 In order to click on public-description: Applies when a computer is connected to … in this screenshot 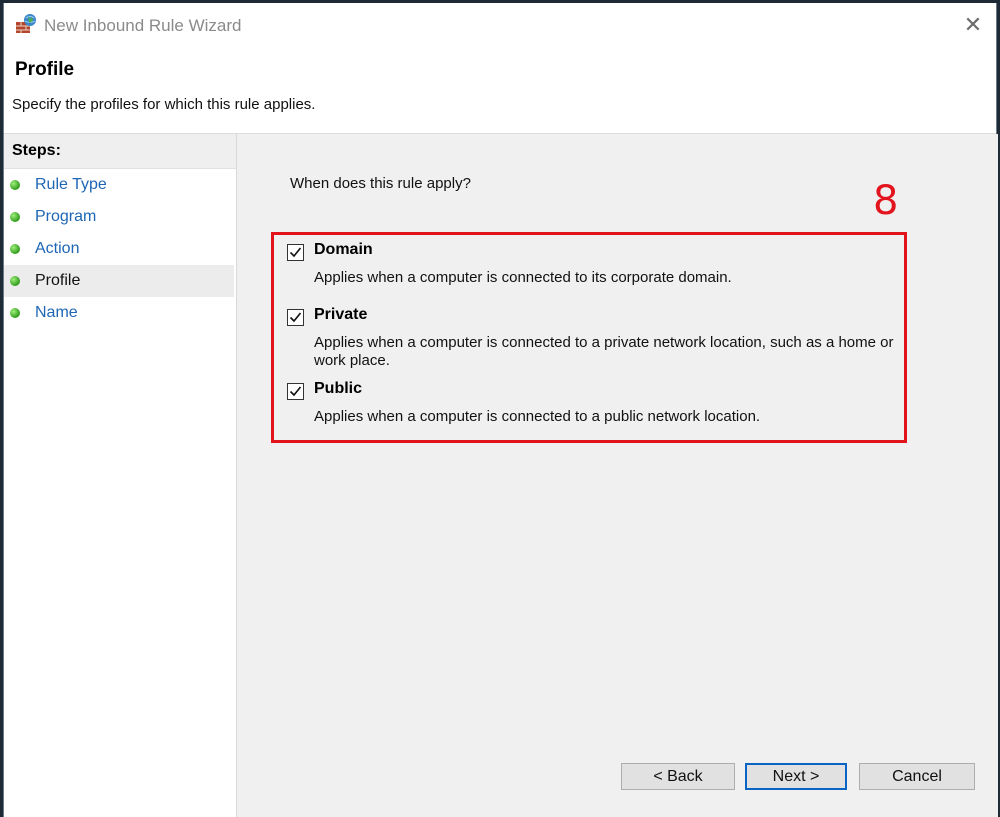, I will do `click(537, 416)`.